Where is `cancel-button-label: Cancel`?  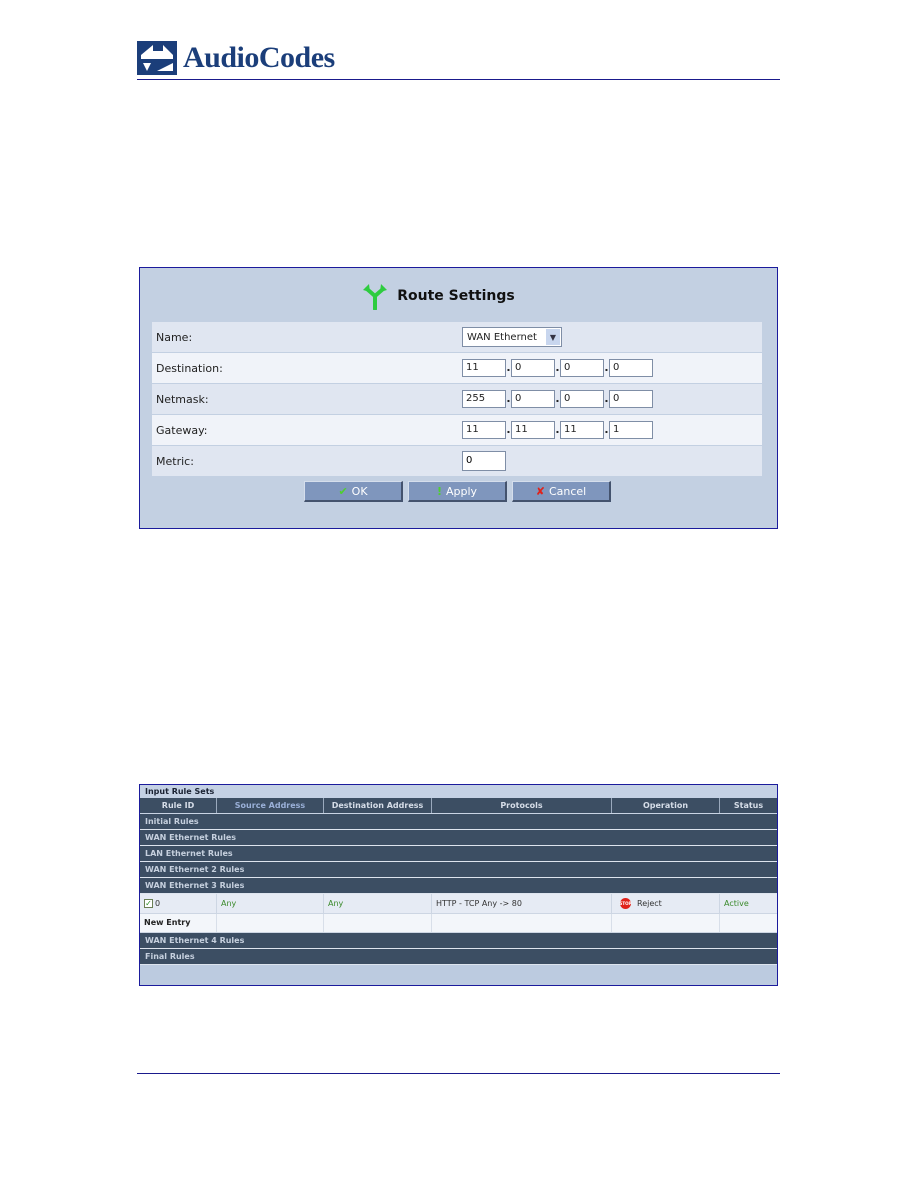 cancel-button-label: Cancel is located at coordinates (567, 491).